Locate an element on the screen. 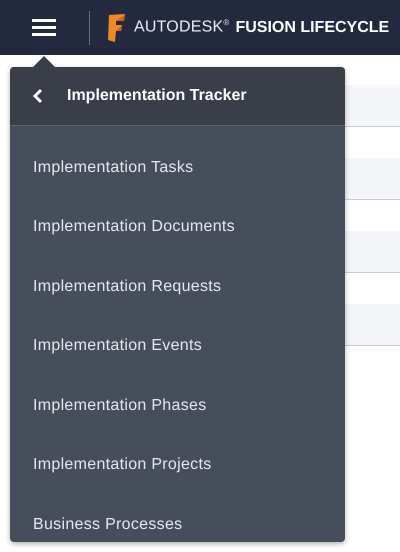  back-icon is located at coordinates (38, 96).